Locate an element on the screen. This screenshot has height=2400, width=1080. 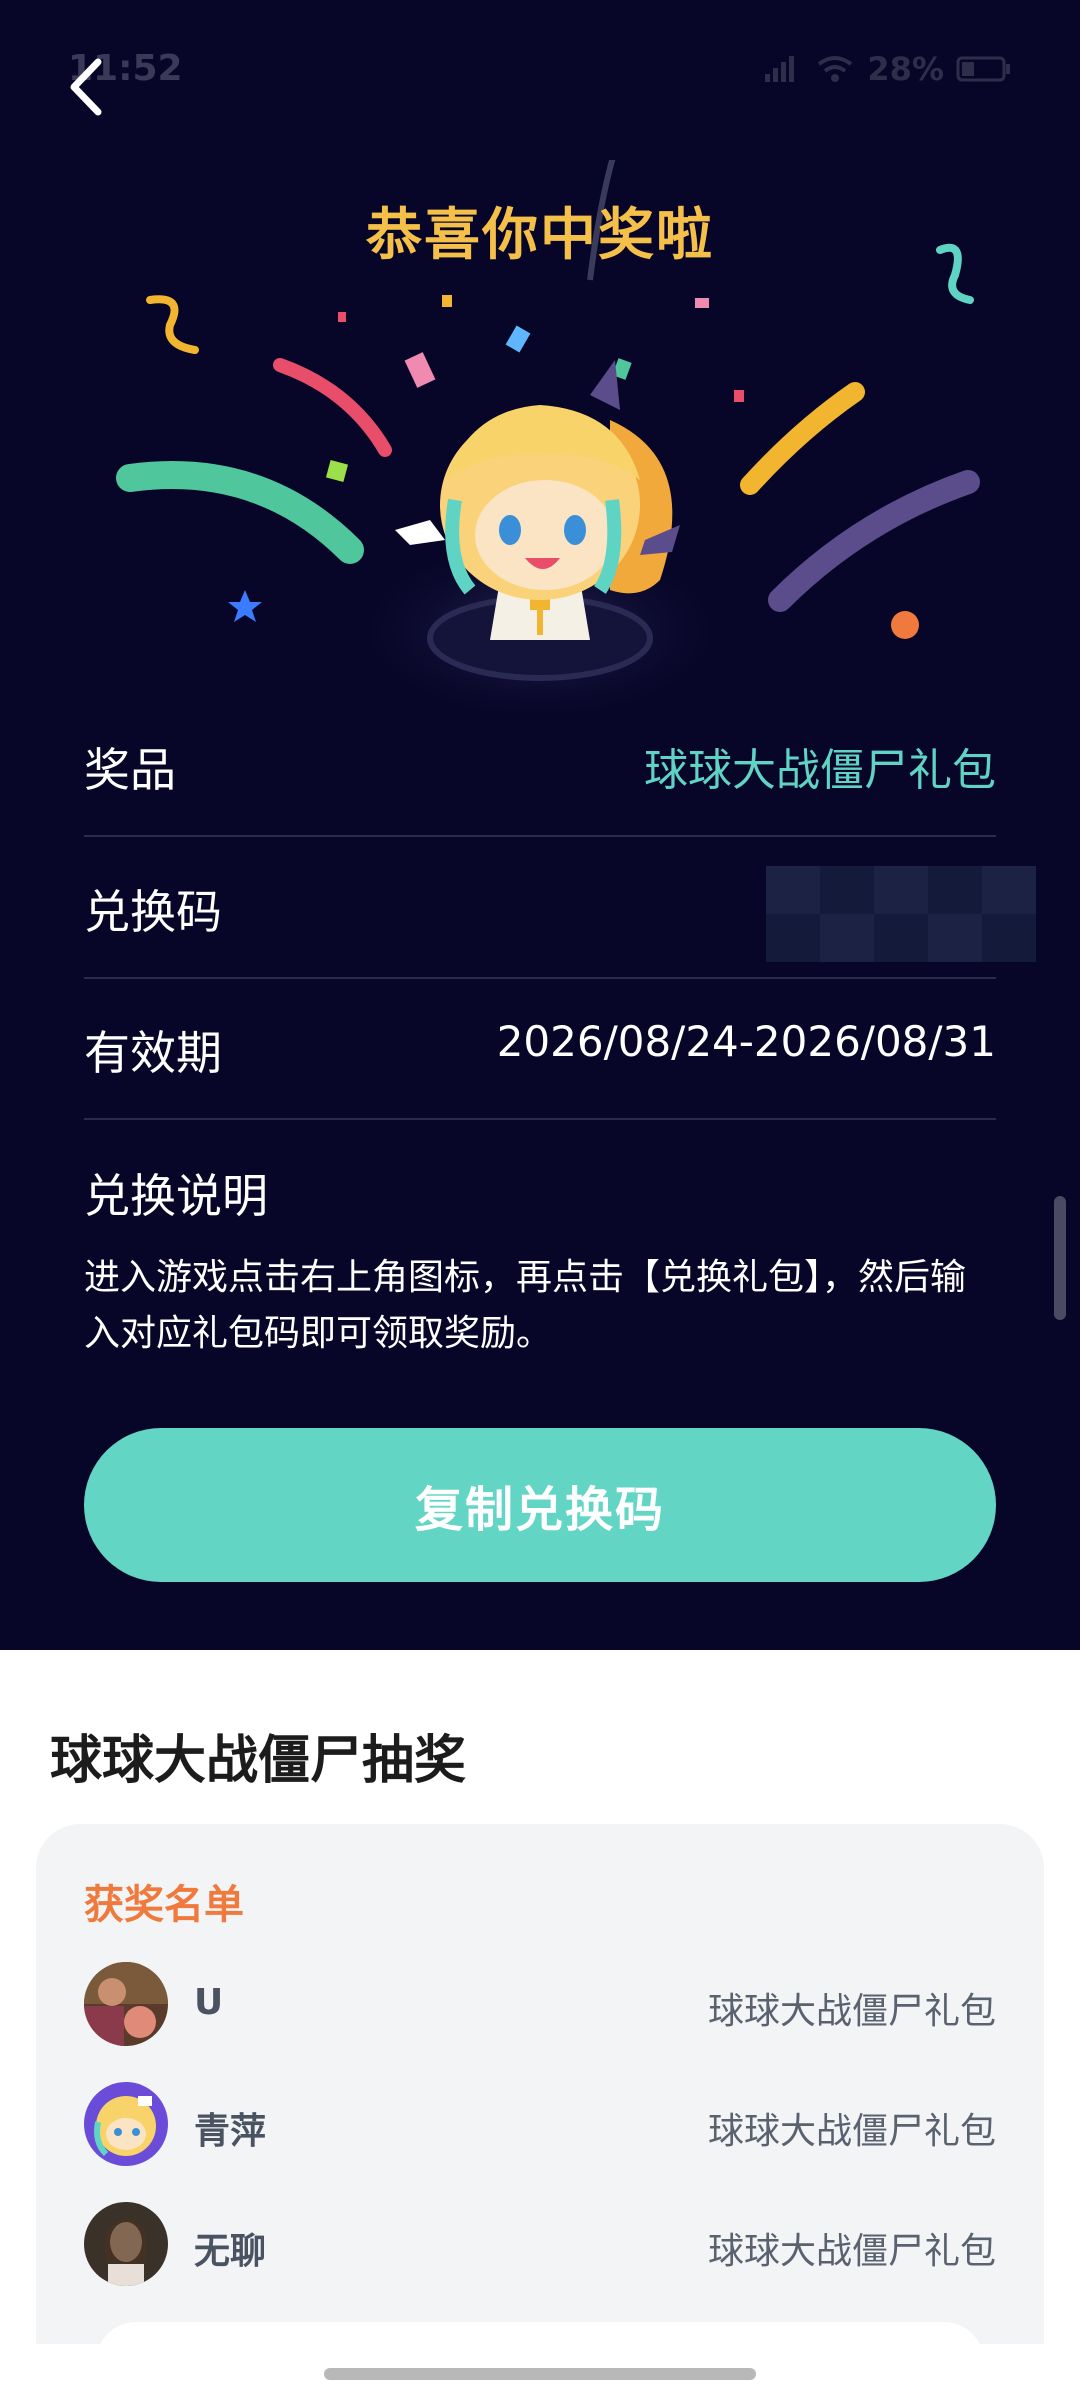
battery-icon is located at coordinates (983, 69).